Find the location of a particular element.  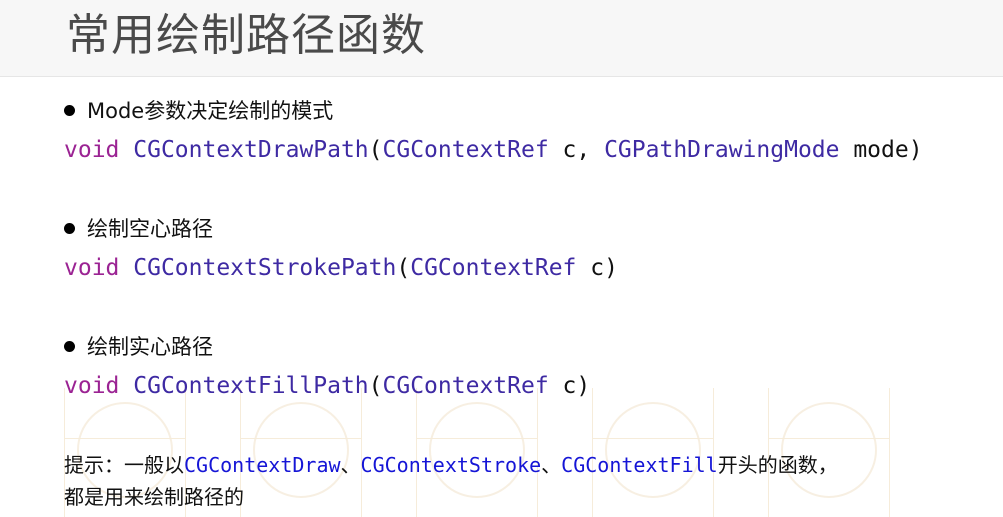

tip-suffix: 开头的函数， is located at coordinates (777, 465).